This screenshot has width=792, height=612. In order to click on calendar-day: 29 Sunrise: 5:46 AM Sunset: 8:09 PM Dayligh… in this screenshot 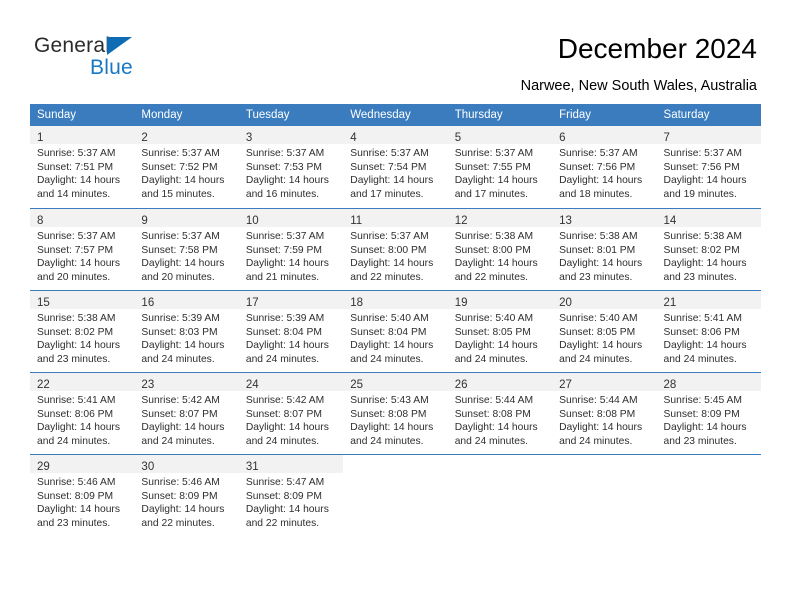, I will do `click(82, 495)`.